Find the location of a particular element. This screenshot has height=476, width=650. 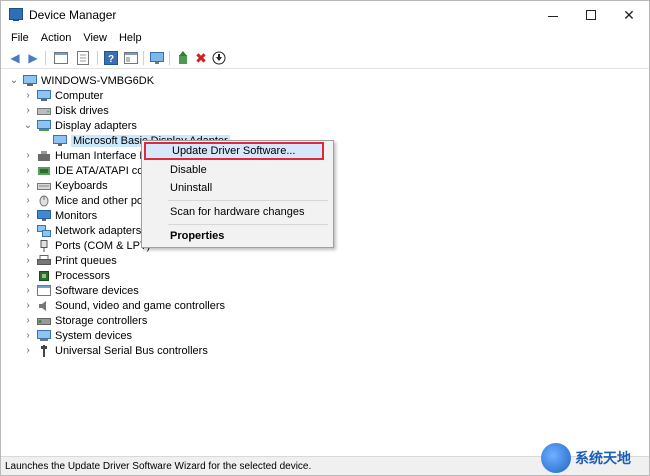

tree-item-label: IDE ATA/ATAPI con is located at coordinates (102, 170).